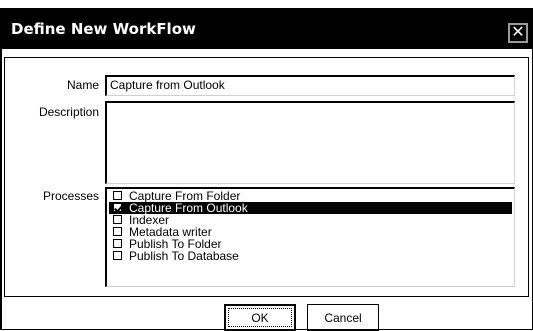  I want to click on name-field: Capture from Outlook, so click(310, 85).